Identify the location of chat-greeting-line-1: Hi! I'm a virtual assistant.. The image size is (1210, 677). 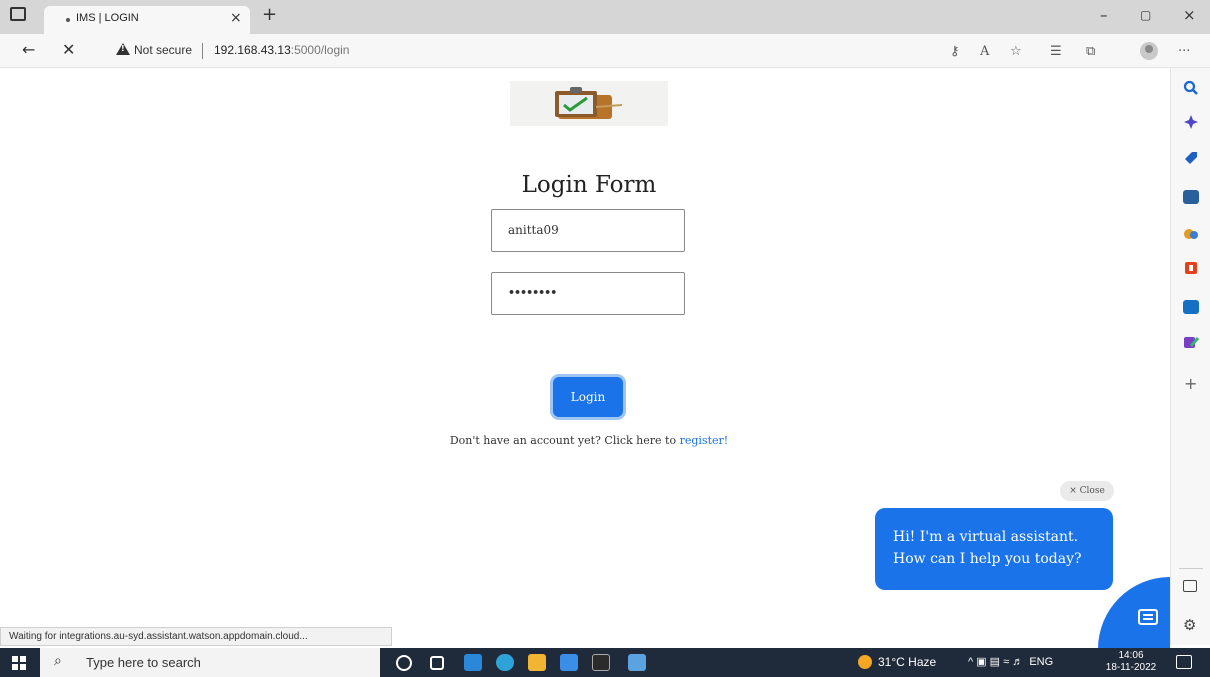
(986, 537).